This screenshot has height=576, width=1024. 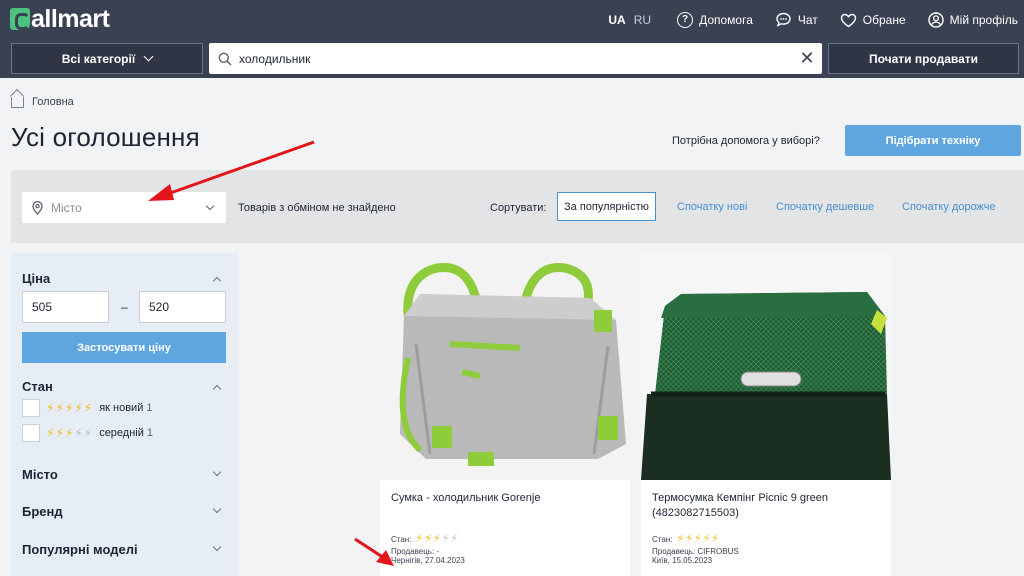 What do you see at coordinates (506, 498) in the screenshot?
I see `listing-title: Сумка - холодильник Gorenje` at bounding box center [506, 498].